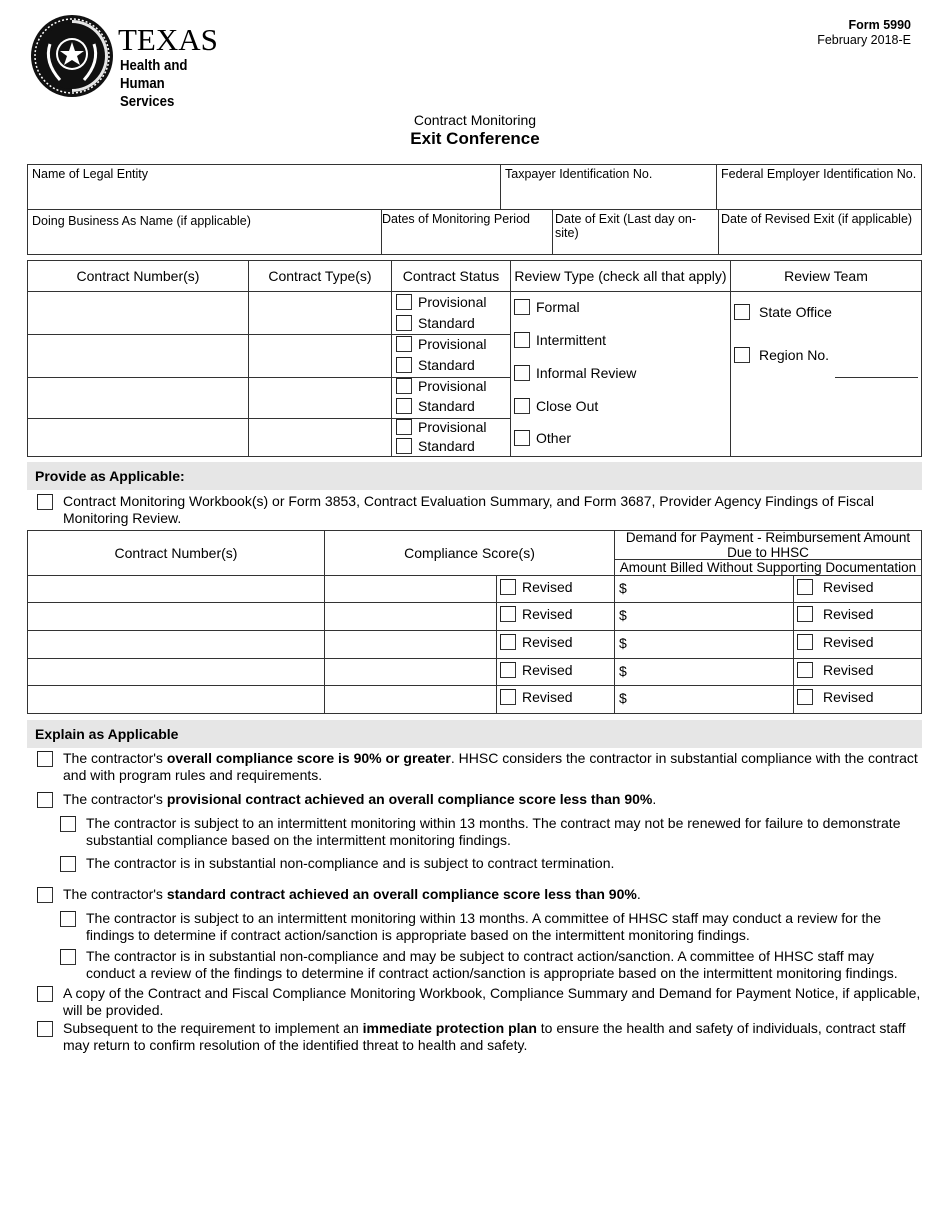  I want to click on option-label: Revised, so click(547, 587).